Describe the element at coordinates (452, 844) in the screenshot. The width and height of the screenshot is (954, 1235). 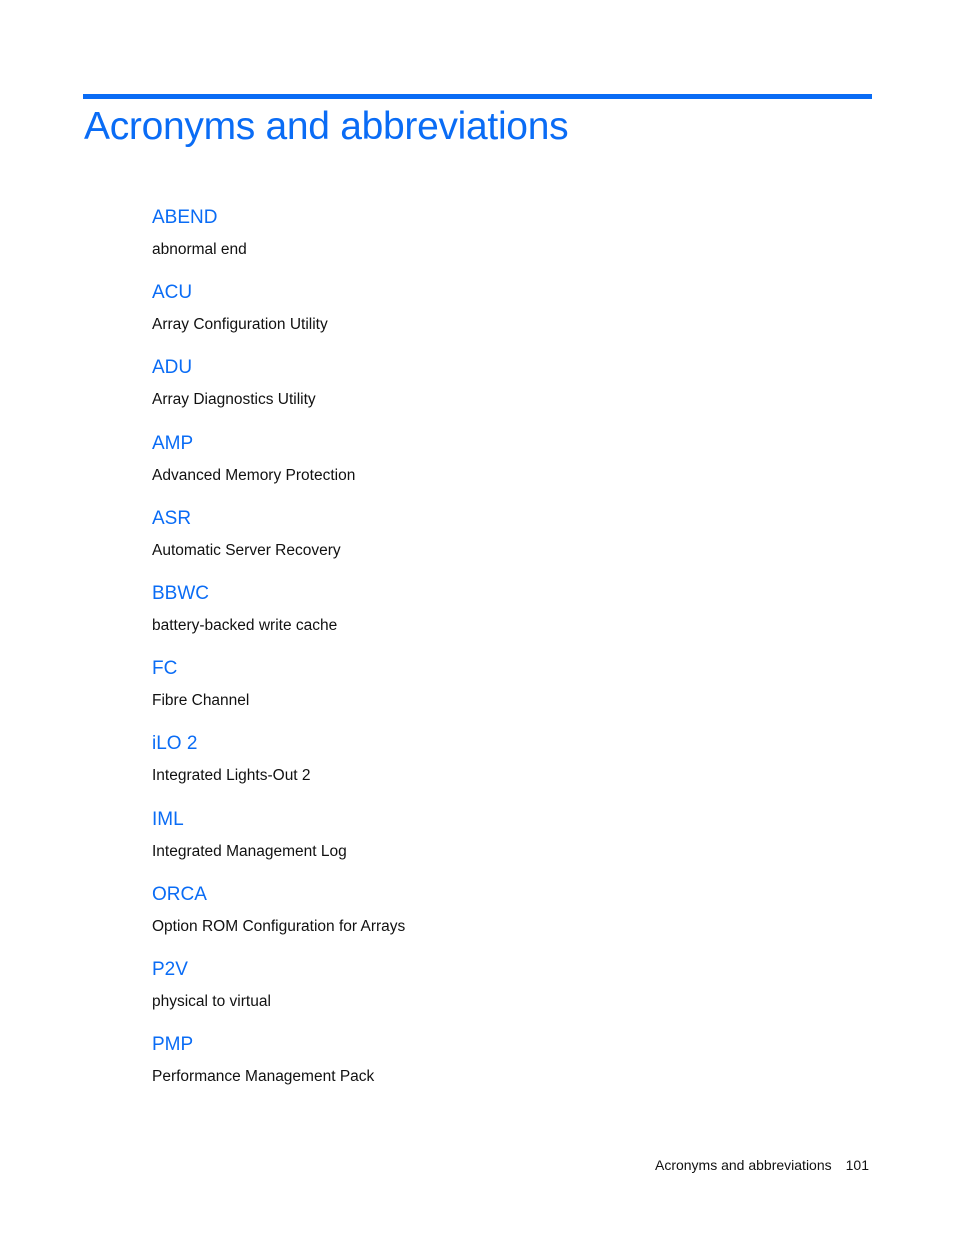
I see `acronym-entry: IML Integrated Management Log` at that location.